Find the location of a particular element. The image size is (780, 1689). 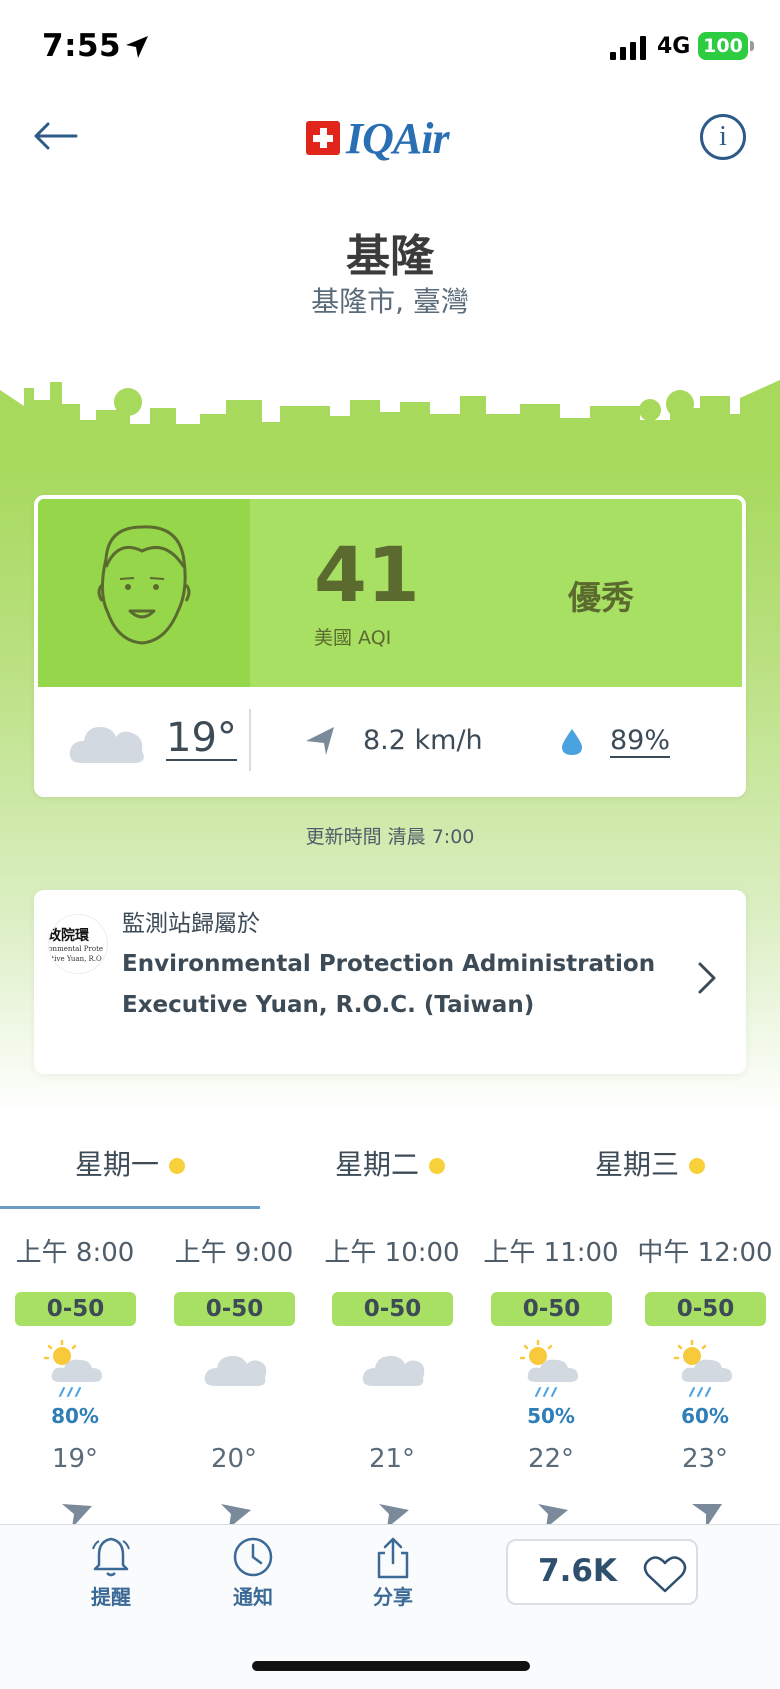

aqi-summary: 41 美國 AQI 優秀 is located at coordinates (390, 593).